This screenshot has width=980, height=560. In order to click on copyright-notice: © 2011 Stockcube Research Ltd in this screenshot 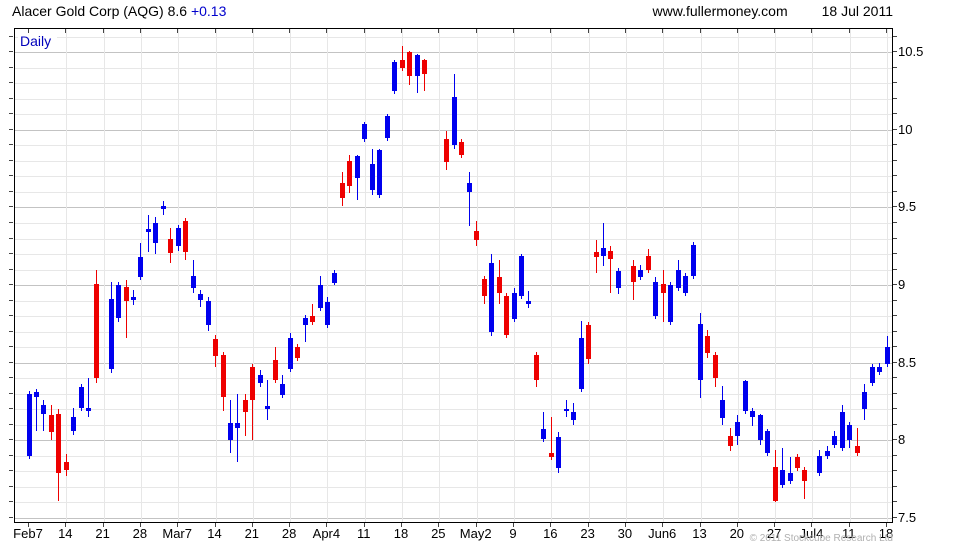, I will do `click(821, 538)`.